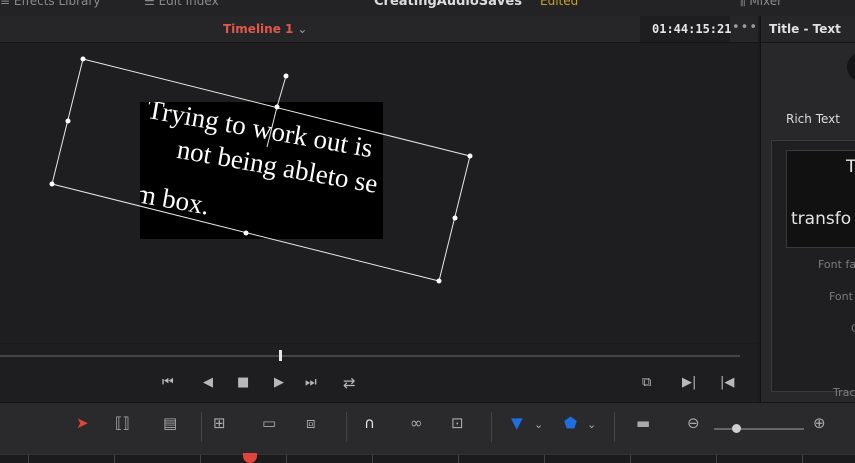  What do you see at coordinates (736, 428) in the screenshot?
I see `zoom-slider-knob` at bounding box center [736, 428].